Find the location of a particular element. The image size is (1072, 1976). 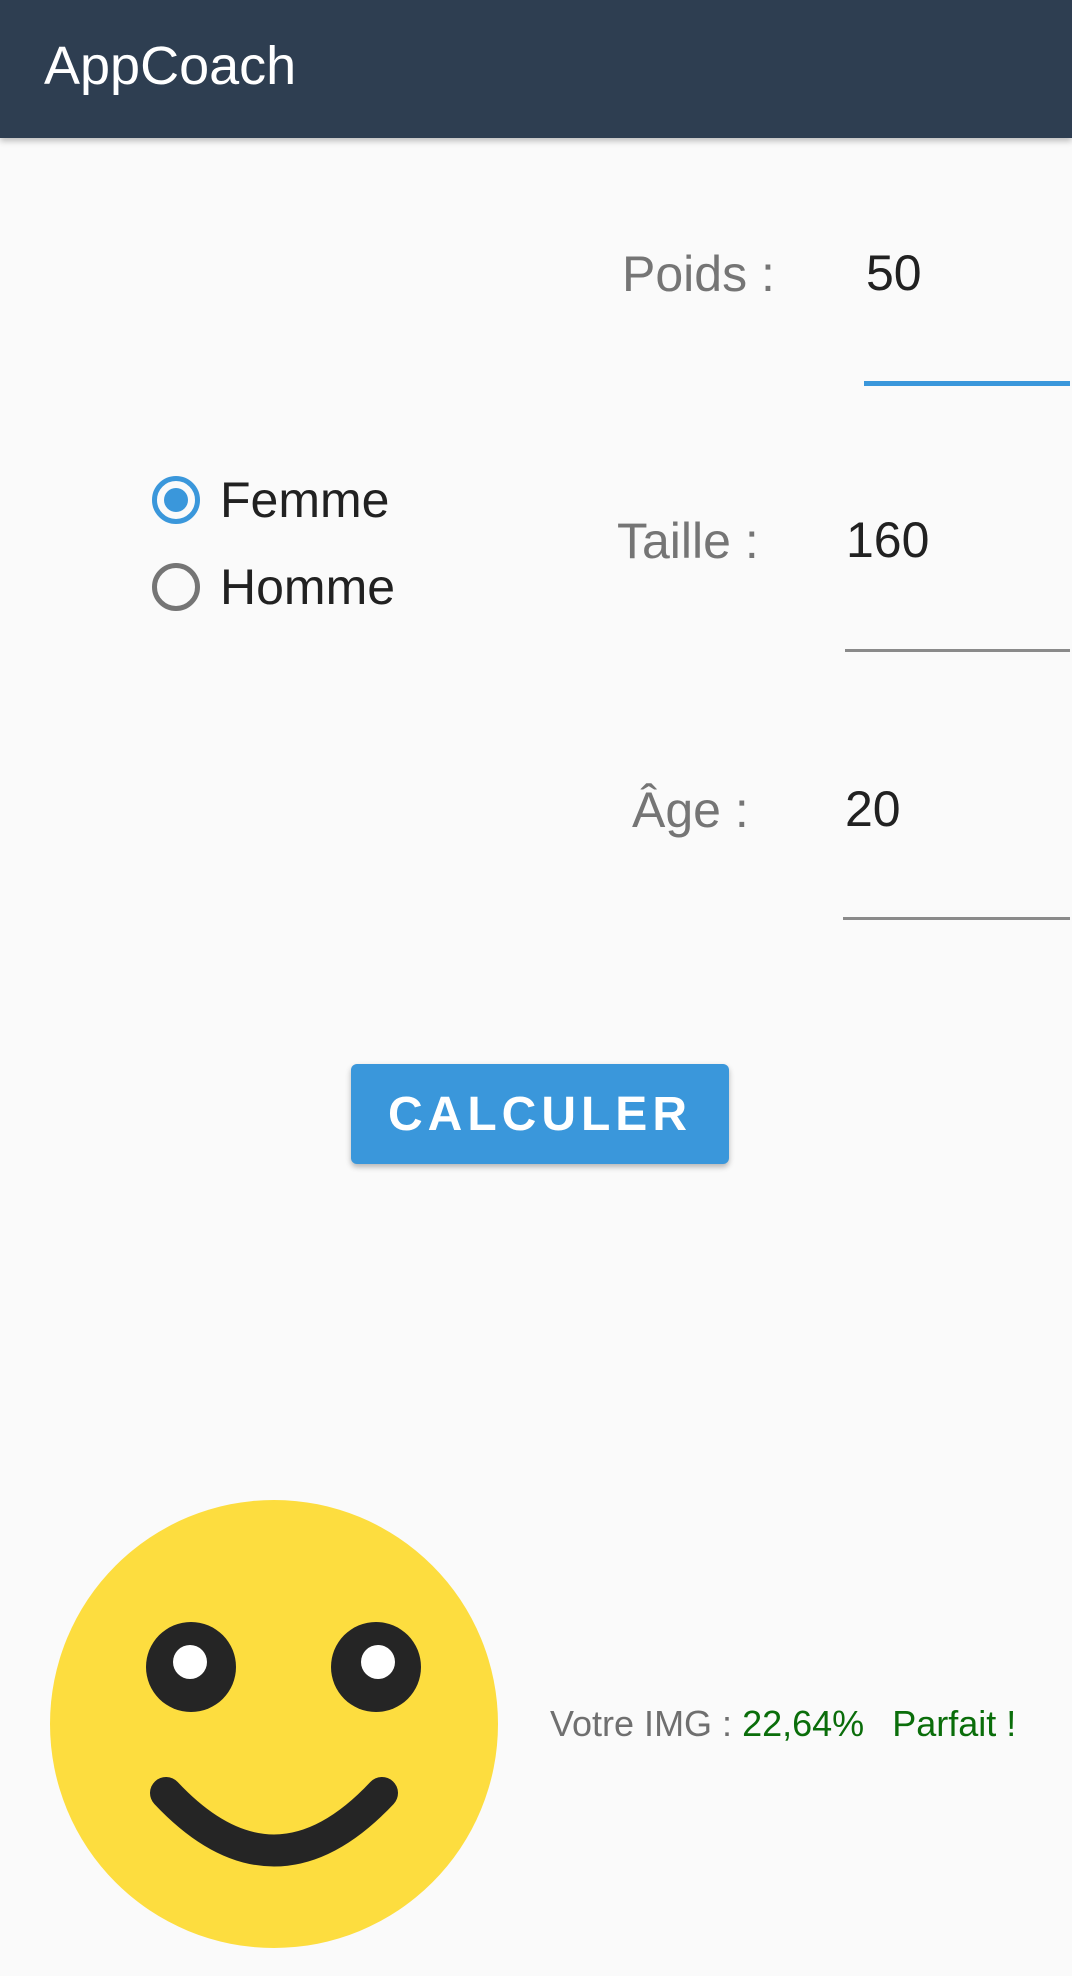

result-text: Votre IMG : 22,64% Parfait ! is located at coordinates (783, 1724).